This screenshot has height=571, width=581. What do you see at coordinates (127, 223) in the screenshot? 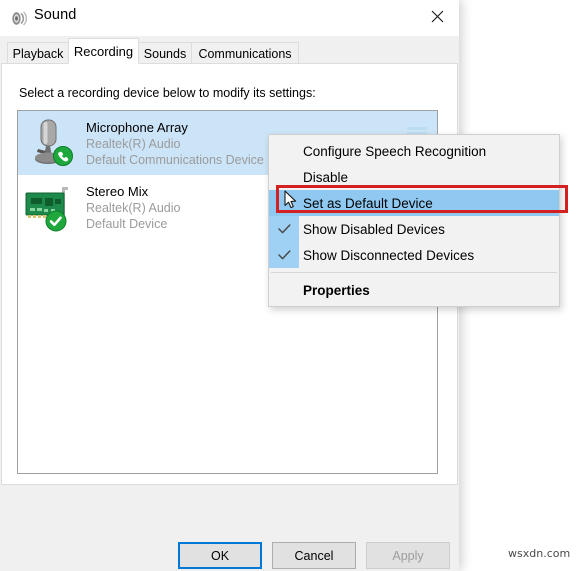
I see `device-status: Default Device` at bounding box center [127, 223].